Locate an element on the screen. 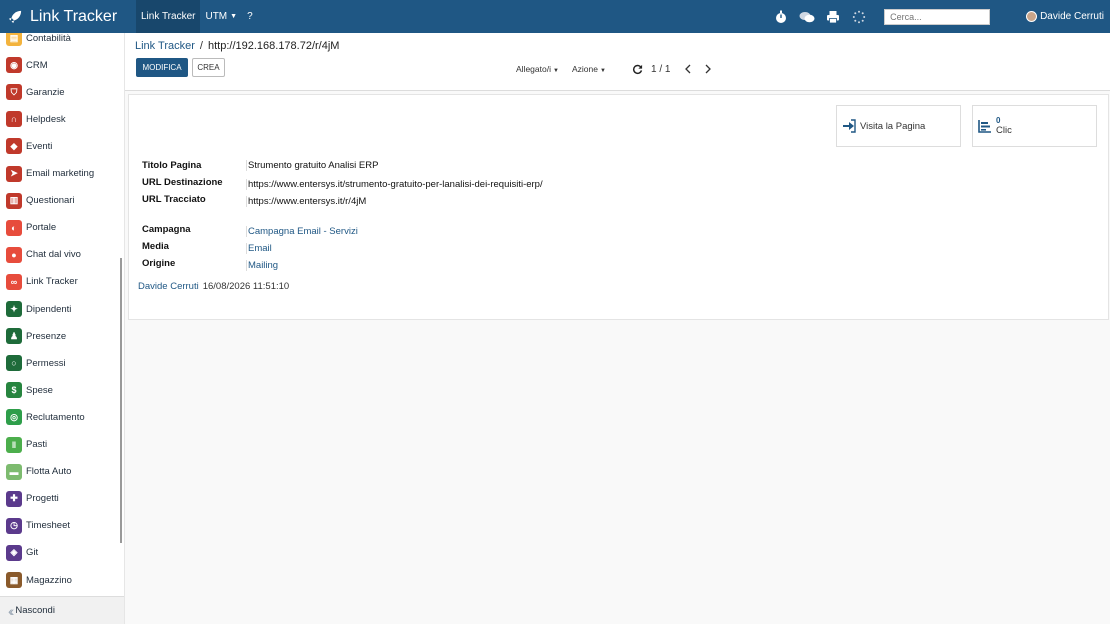 Image resolution: width=1110 pixels, height=624 pixels. caret-down-icon: ▼ is located at coordinates (234, 16).